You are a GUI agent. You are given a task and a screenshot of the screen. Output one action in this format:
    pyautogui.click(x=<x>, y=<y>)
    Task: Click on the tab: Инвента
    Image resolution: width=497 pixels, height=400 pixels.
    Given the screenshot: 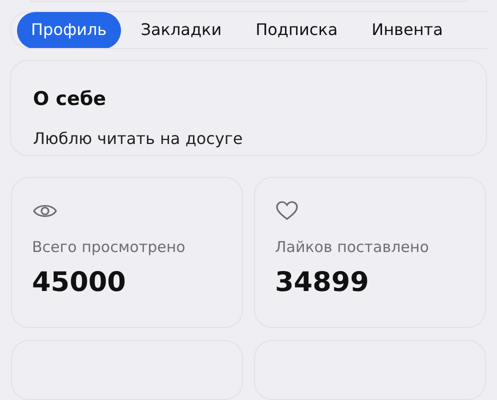 What is the action you would take?
    pyautogui.click(x=407, y=30)
    